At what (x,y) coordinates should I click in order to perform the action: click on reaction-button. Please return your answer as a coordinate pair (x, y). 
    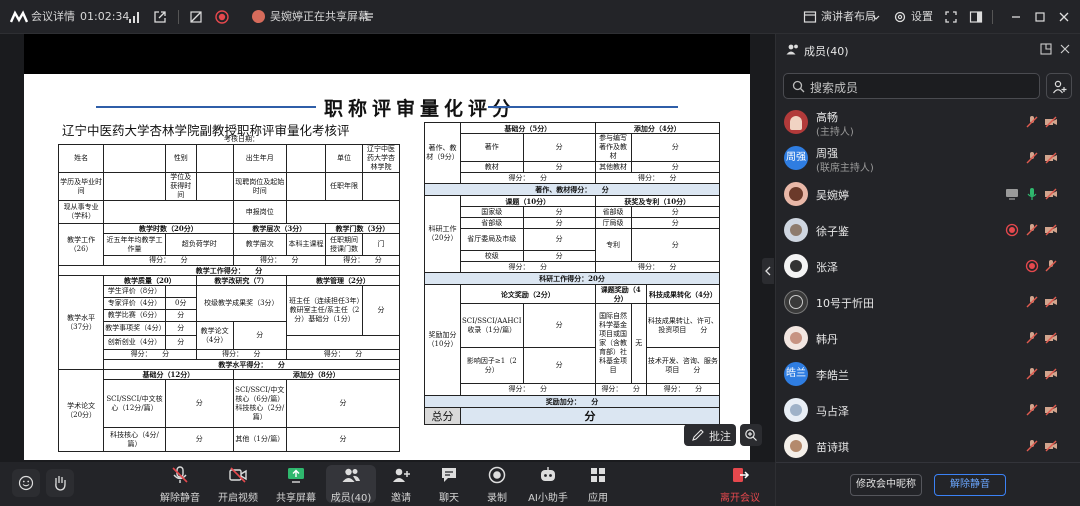
    Looking at the image, I should click on (26, 483).